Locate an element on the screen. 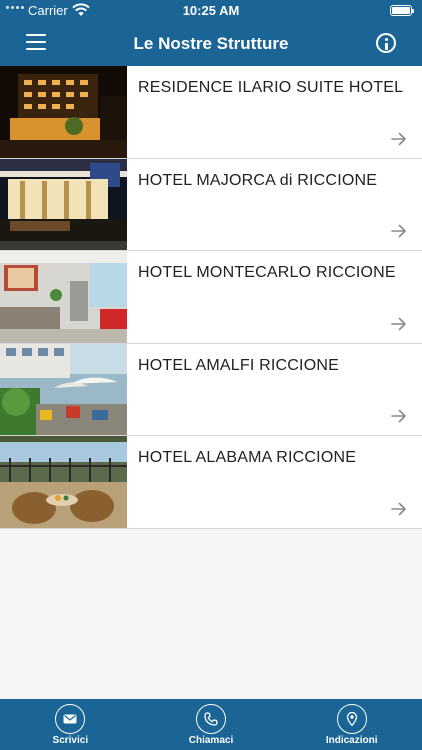 The height and width of the screenshot is (750, 422). hotel-row: HOTEL MONTECARLO RICCIONE is located at coordinates (211, 297).